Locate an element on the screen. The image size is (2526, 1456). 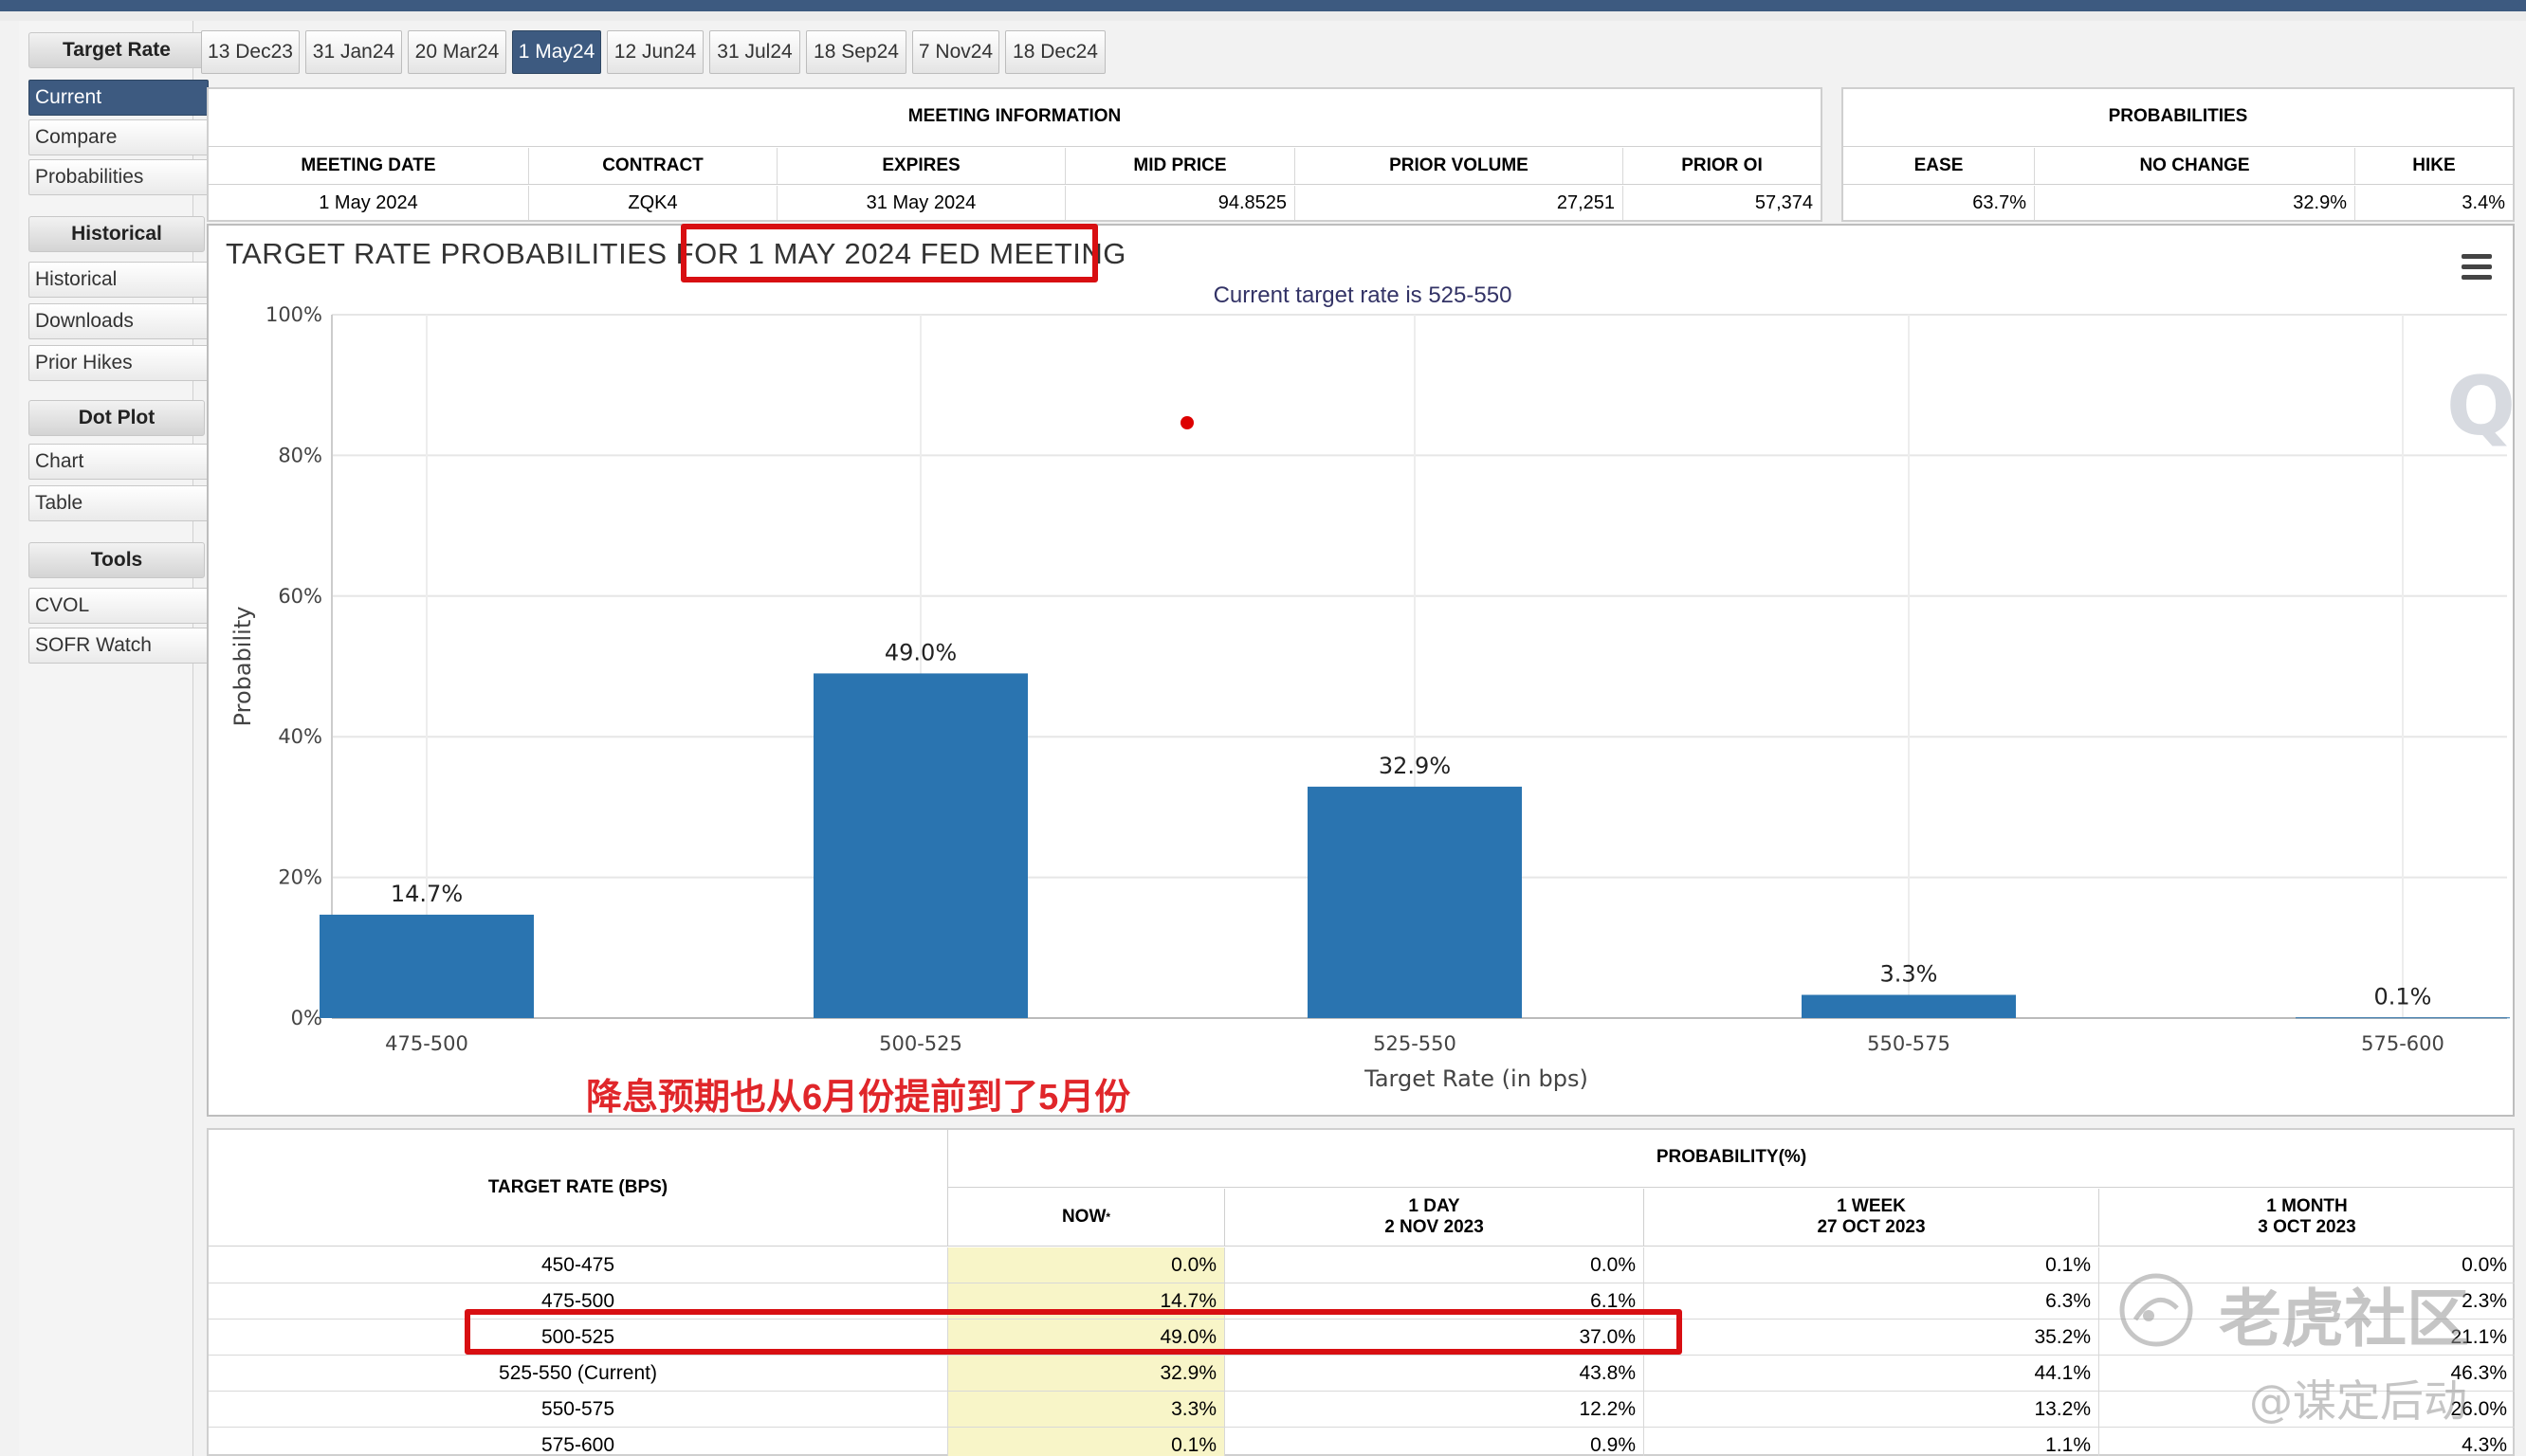
header-1-week-date: 27 OCT 2023 is located at coordinates (1871, 1227).